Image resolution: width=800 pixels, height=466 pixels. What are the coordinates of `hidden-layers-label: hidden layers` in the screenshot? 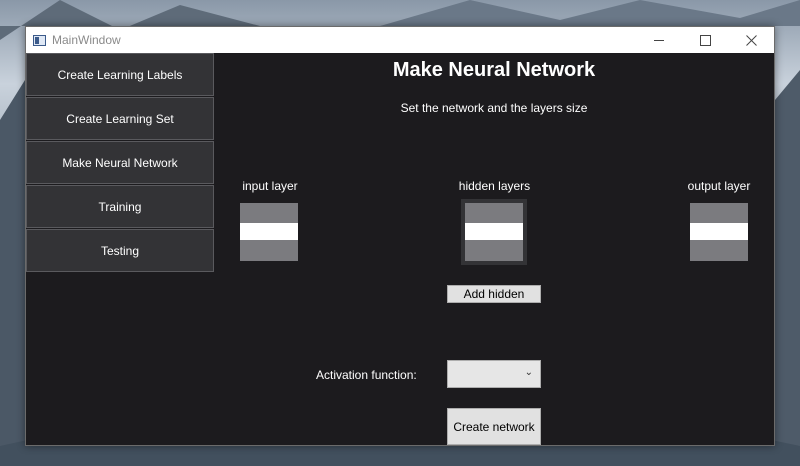 It's located at (494, 186).